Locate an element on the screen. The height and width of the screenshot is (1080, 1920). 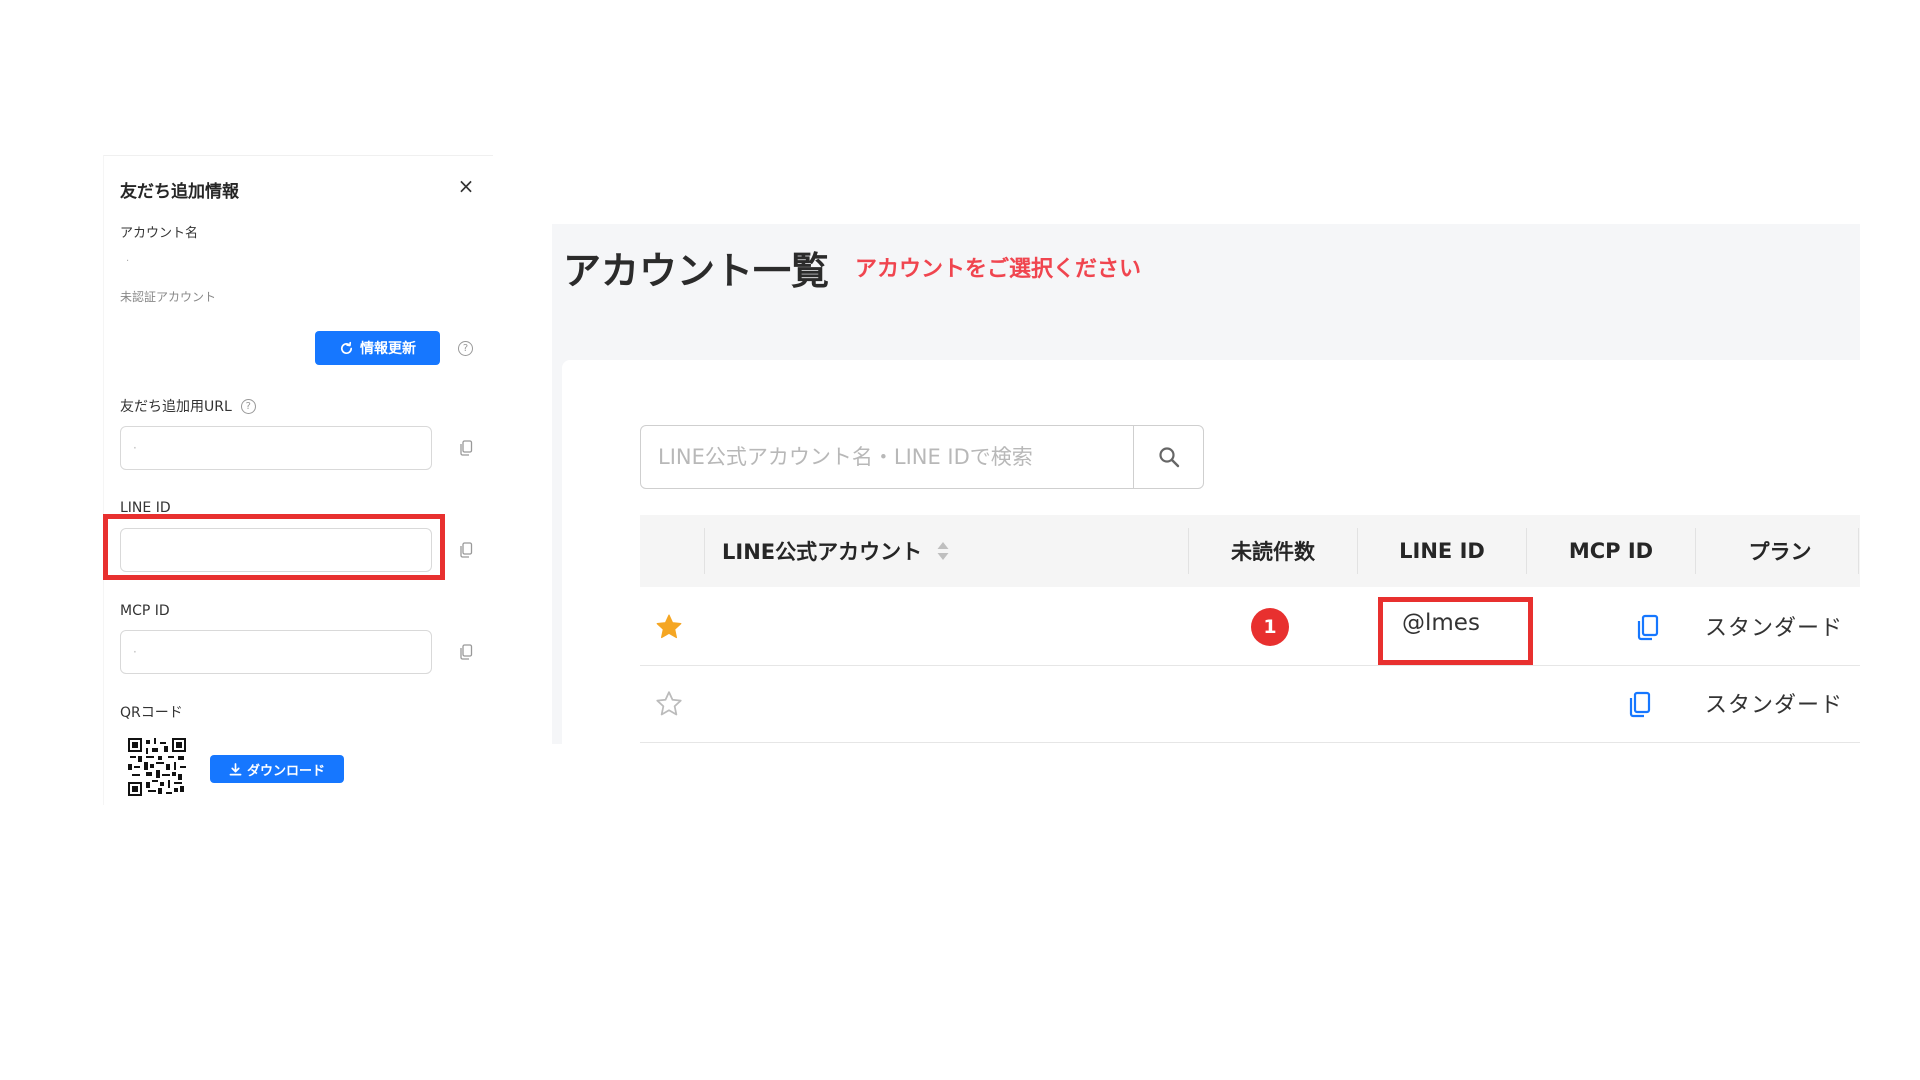
column-header-line-id: LINE ID is located at coordinates (1442, 551).